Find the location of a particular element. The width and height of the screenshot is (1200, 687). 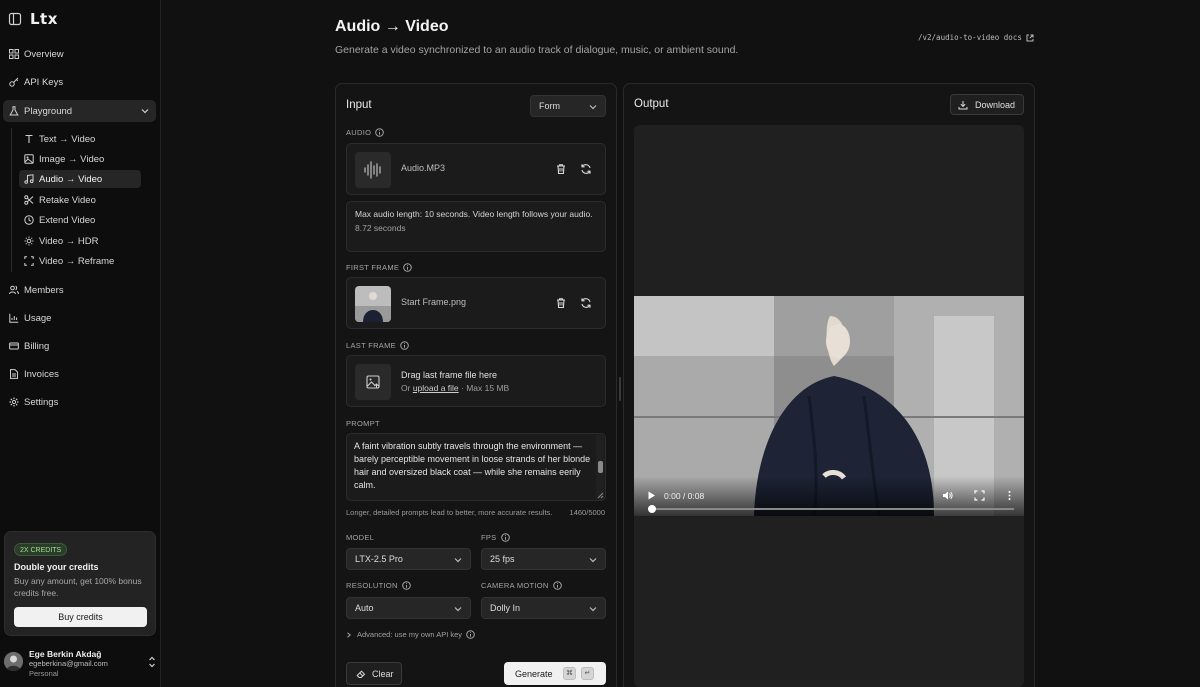

camera-motion-value: Dolly In is located at coordinates (505, 608).